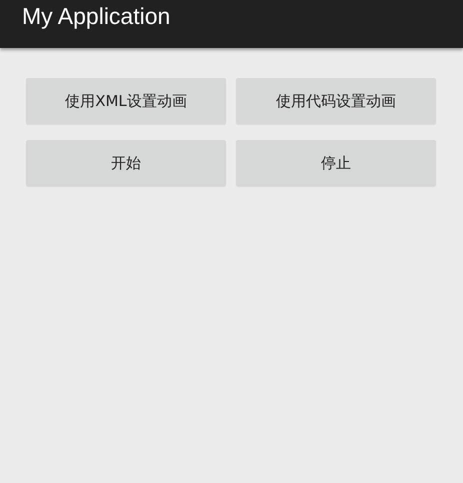 This screenshot has height=483, width=463. Describe the element at coordinates (336, 101) in the screenshot. I see `action-button: 使用代码设置动画` at that location.